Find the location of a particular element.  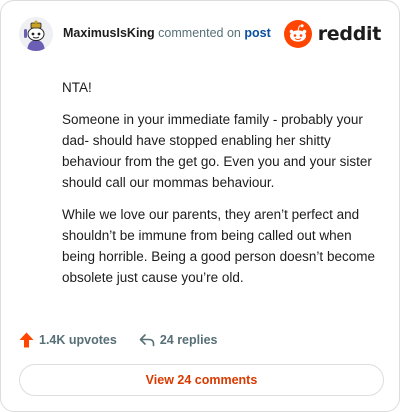

commented-on-text: commented on is located at coordinates (199, 33).